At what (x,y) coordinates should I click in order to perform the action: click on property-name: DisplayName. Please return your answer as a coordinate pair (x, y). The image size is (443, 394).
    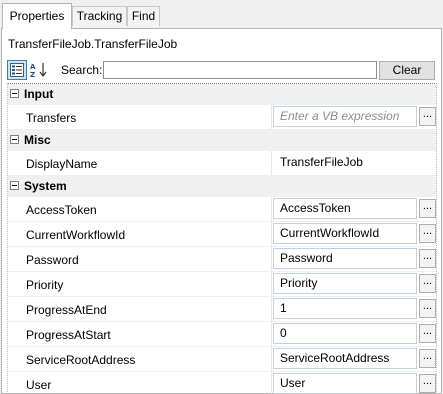
    Looking at the image, I should click on (62, 164).